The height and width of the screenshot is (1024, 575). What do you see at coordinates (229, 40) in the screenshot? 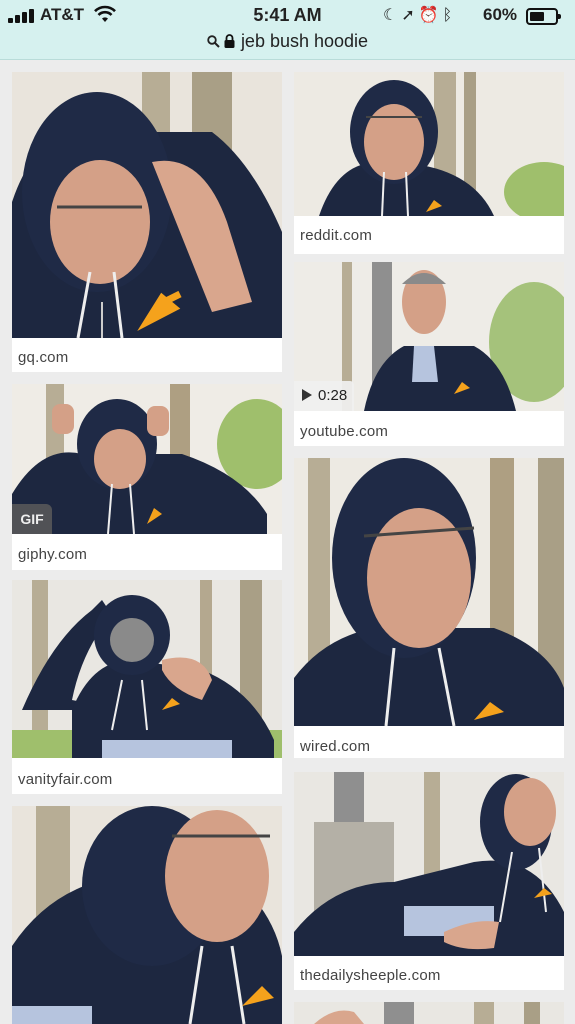
I see `lock-icon` at bounding box center [229, 40].